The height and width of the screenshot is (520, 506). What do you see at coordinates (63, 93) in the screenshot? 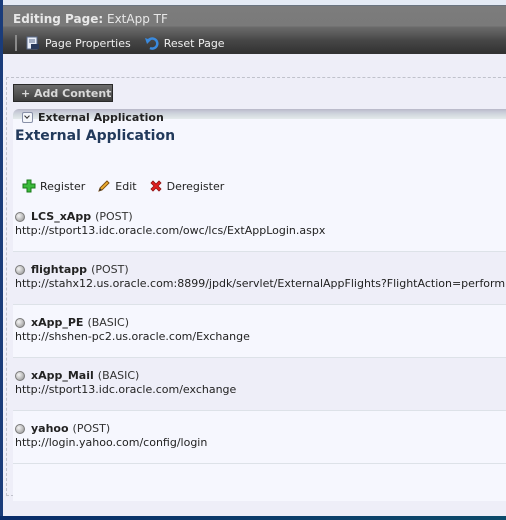
I see `add-content-button: + Add Content` at bounding box center [63, 93].